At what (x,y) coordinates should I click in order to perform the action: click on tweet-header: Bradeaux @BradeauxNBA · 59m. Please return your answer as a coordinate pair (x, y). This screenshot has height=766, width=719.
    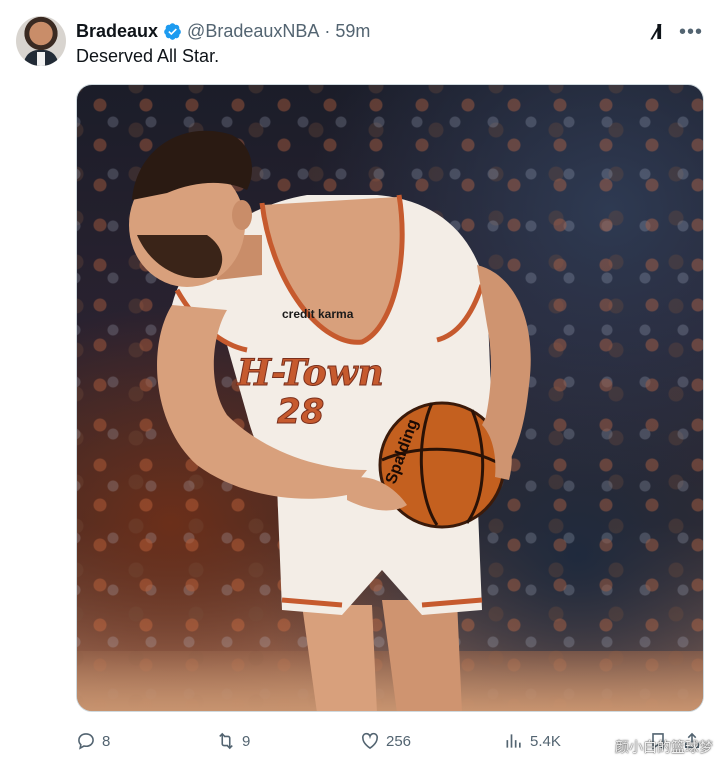
    Looking at the image, I should click on (223, 31).